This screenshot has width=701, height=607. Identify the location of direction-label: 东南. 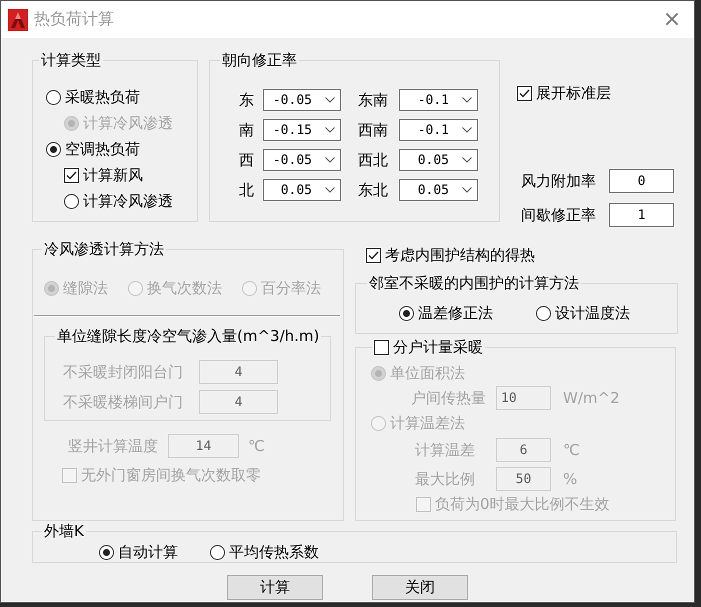
(373, 100).